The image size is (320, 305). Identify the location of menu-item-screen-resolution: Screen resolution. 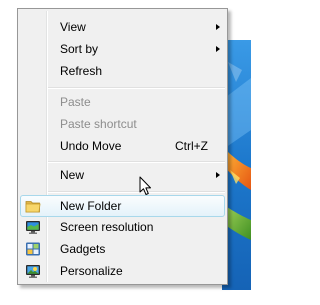
(122, 227).